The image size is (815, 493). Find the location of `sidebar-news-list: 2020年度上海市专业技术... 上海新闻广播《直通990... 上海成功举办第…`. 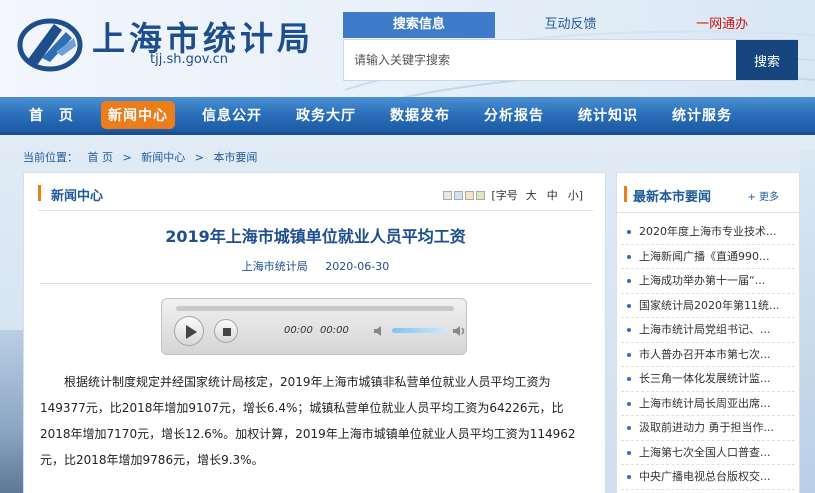

sidebar-news-list: 2020年度上海市专业技术... 上海新闻广播《直通990... 上海成功举办第… is located at coordinates (708, 355).